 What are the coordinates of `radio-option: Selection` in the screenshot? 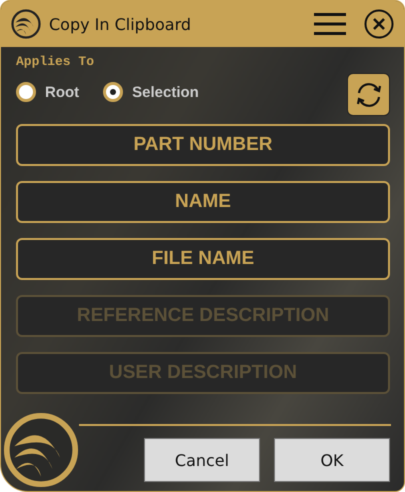 It's located at (151, 92).